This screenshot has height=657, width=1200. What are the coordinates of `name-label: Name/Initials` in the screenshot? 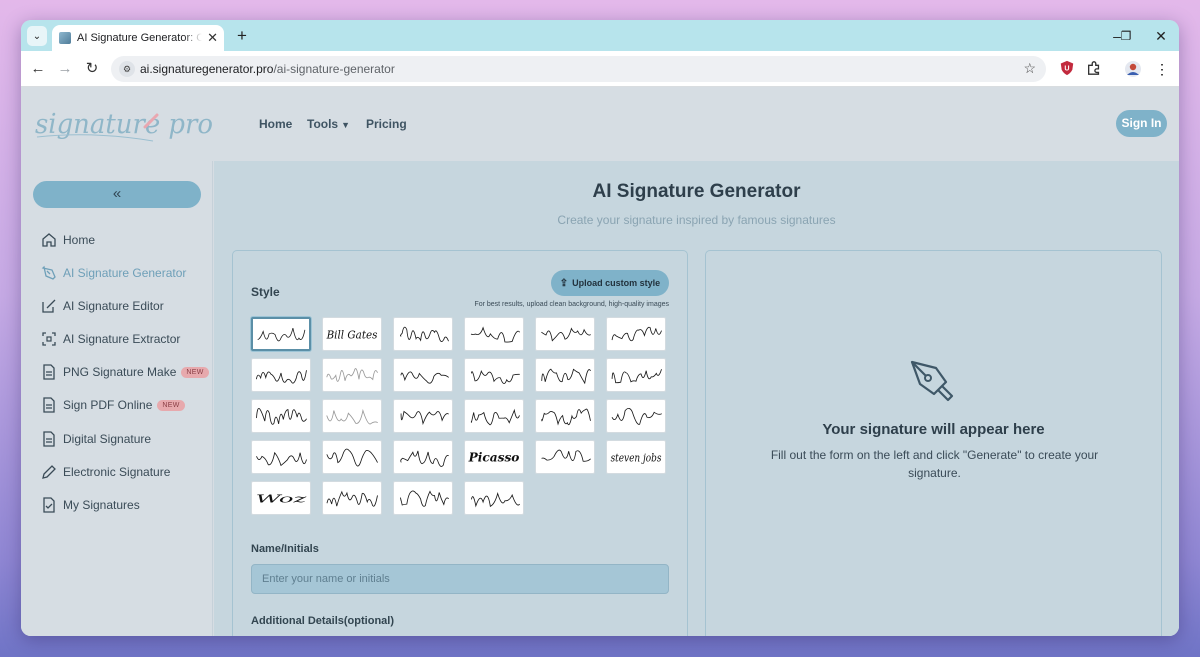 It's located at (285, 549).